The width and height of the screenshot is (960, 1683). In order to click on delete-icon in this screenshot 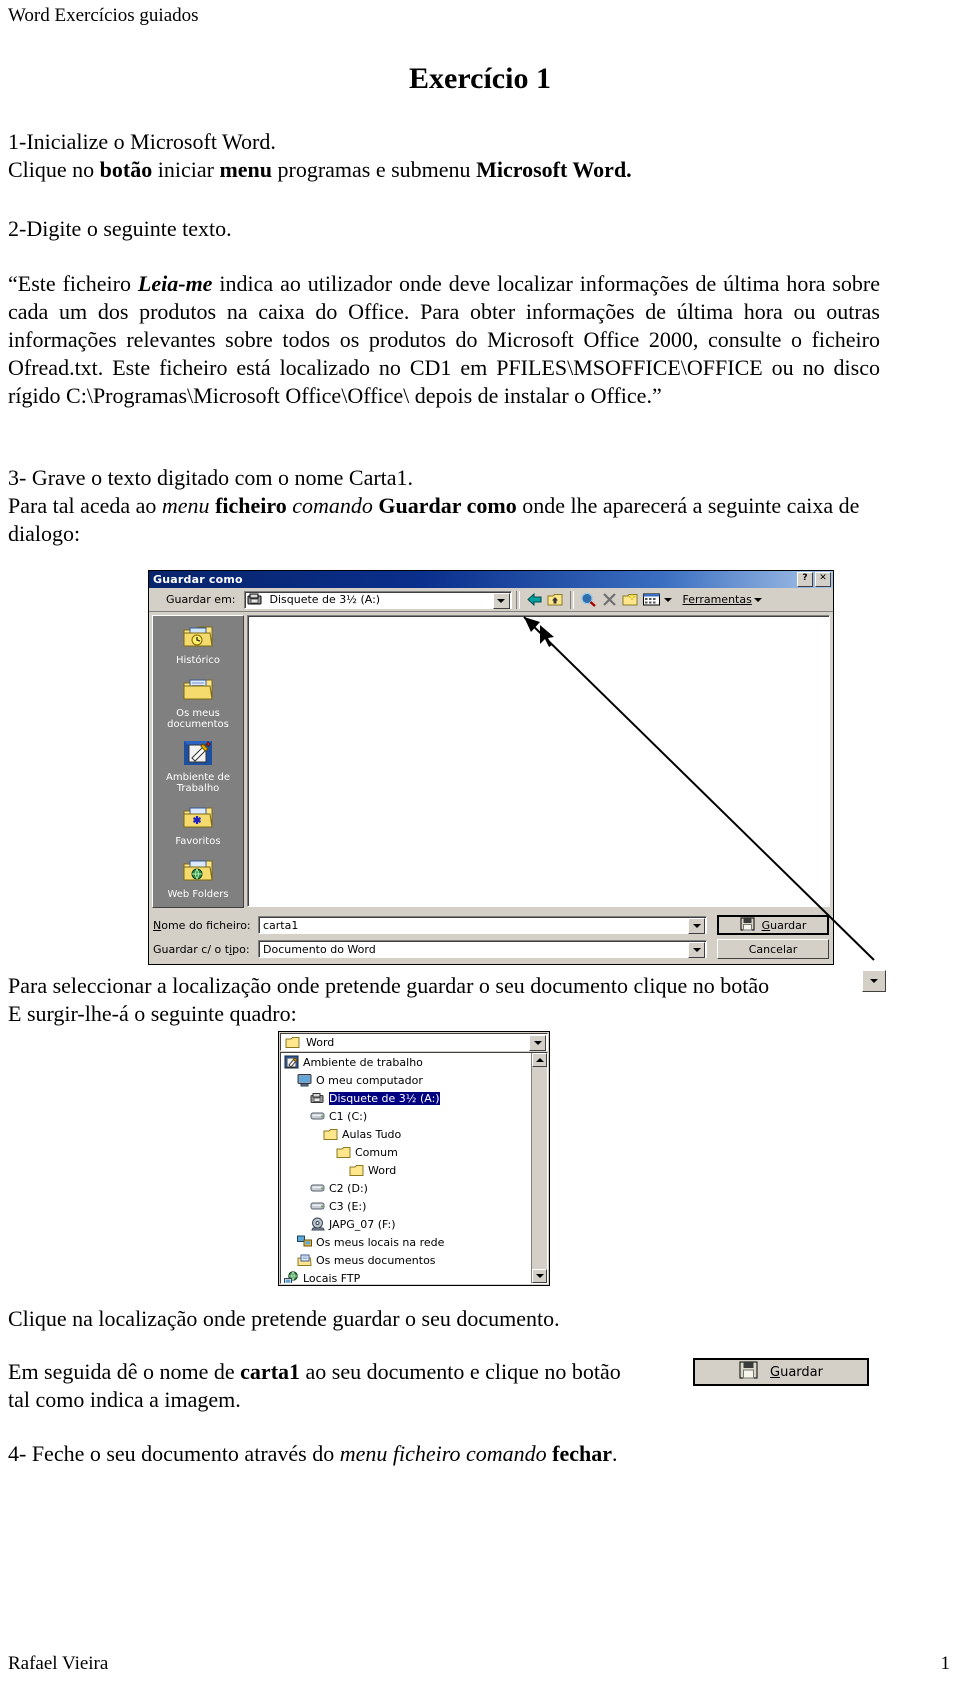, I will do `click(609, 599)`.